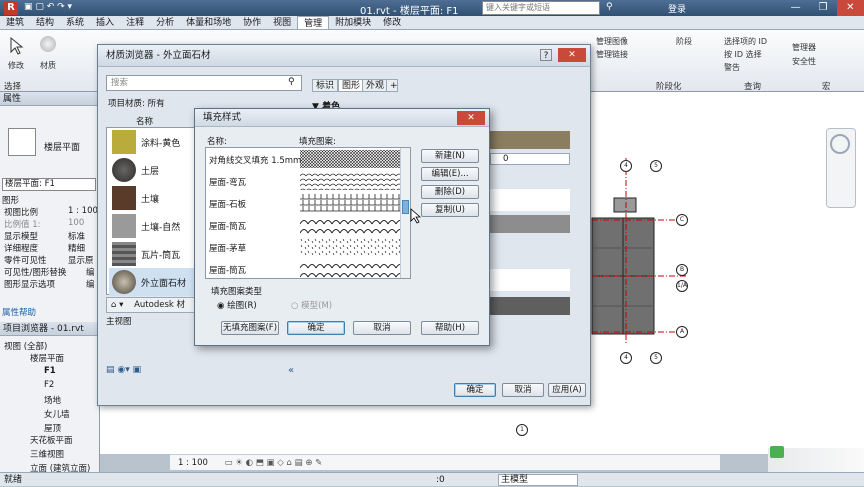 This screenshot has height=487, width=864. I want to click on help-icon: ?, so click(546, 55).